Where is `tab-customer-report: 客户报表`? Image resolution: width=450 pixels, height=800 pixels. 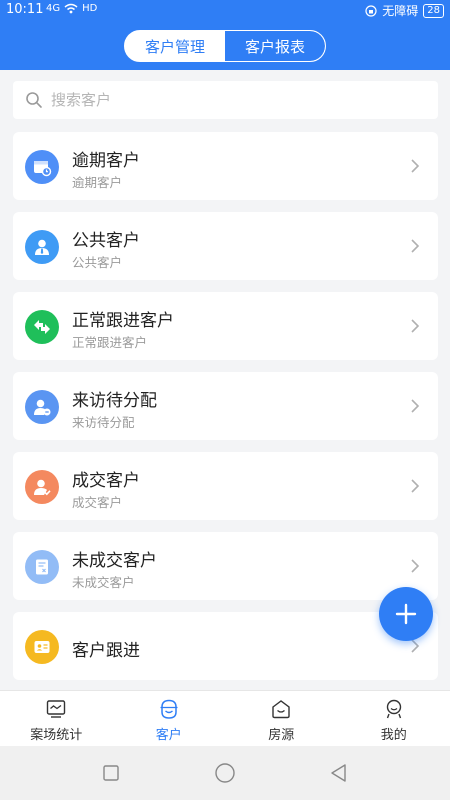 tab-customer-report: 客户报表 is located at coordinates (275, 46).